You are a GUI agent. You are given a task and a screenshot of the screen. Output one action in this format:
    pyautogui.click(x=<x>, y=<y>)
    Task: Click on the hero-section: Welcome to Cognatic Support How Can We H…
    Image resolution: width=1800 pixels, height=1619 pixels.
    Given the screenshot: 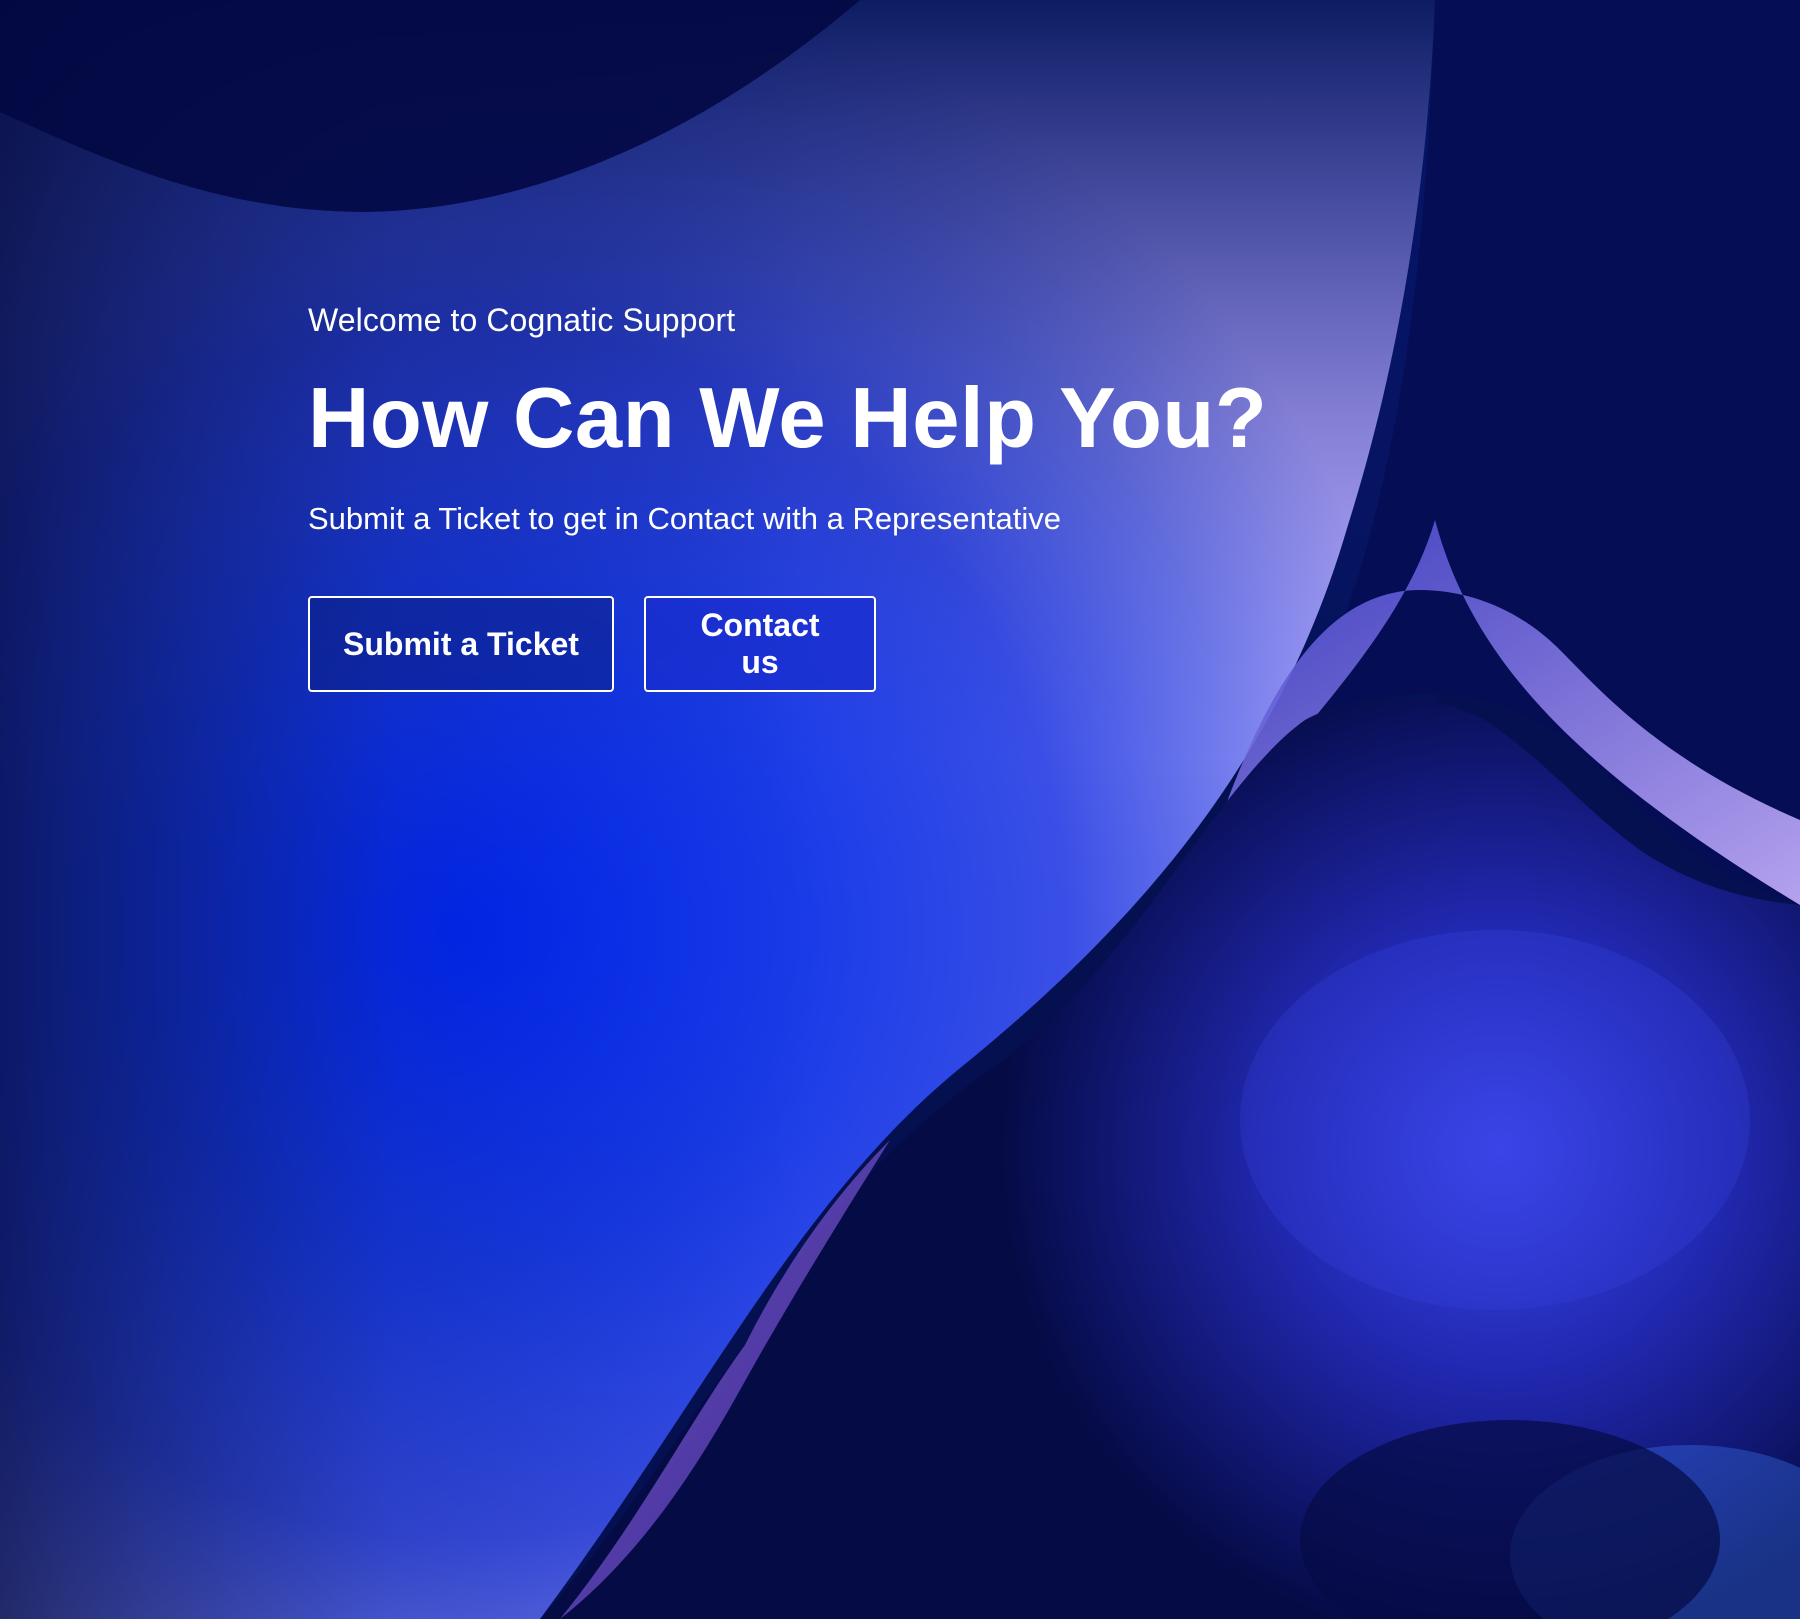 What is the action you would take?
    pyautogui.click(x=858, y=494)
    